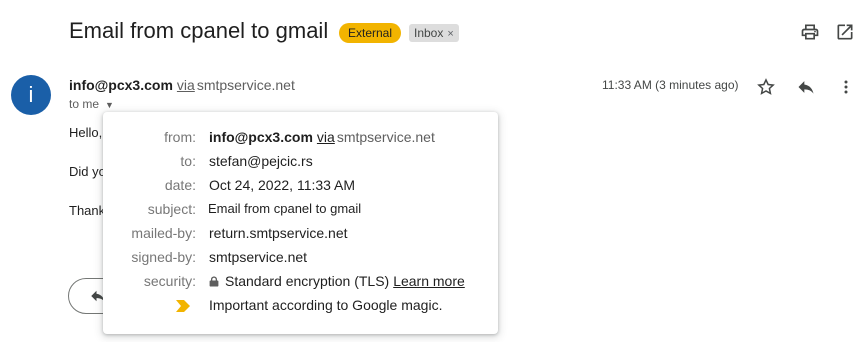 This screenshot has width=857, height=342. Describe the element at coordinates (86, 132) in the screenshot. I see `body-line: Hello,` at that location.